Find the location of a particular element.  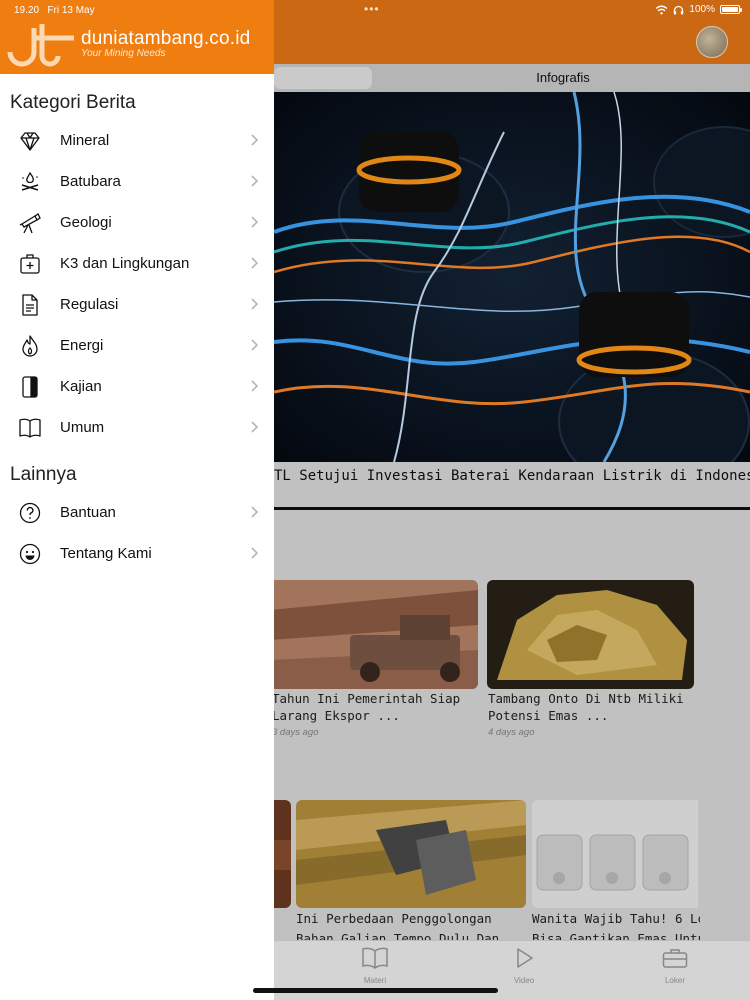

battery-icon is located at coordinates (731, 9).